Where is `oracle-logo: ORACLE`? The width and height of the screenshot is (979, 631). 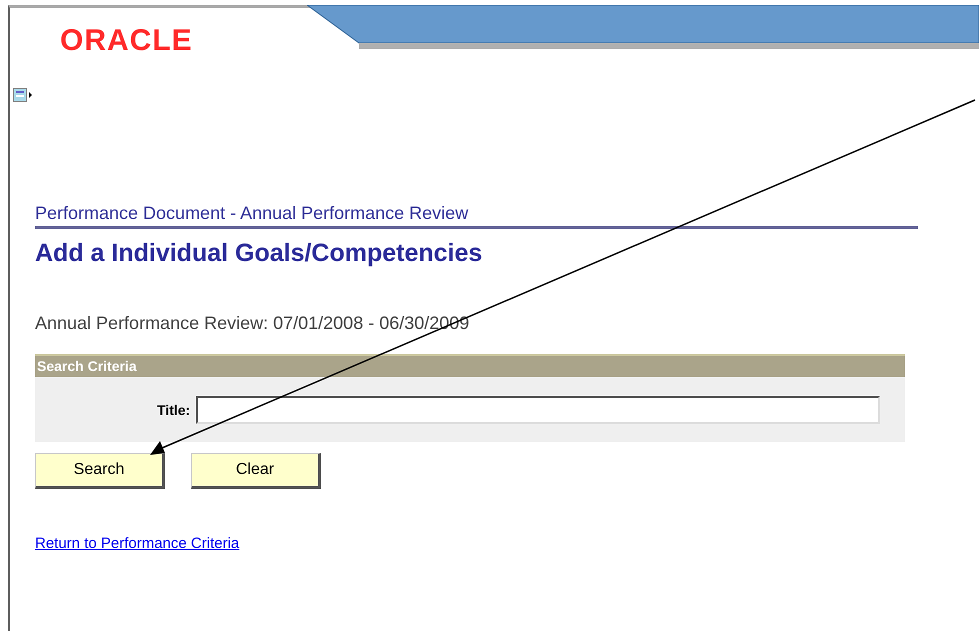 oracle-logo: ORACLE is located at coordinates (127, 41).